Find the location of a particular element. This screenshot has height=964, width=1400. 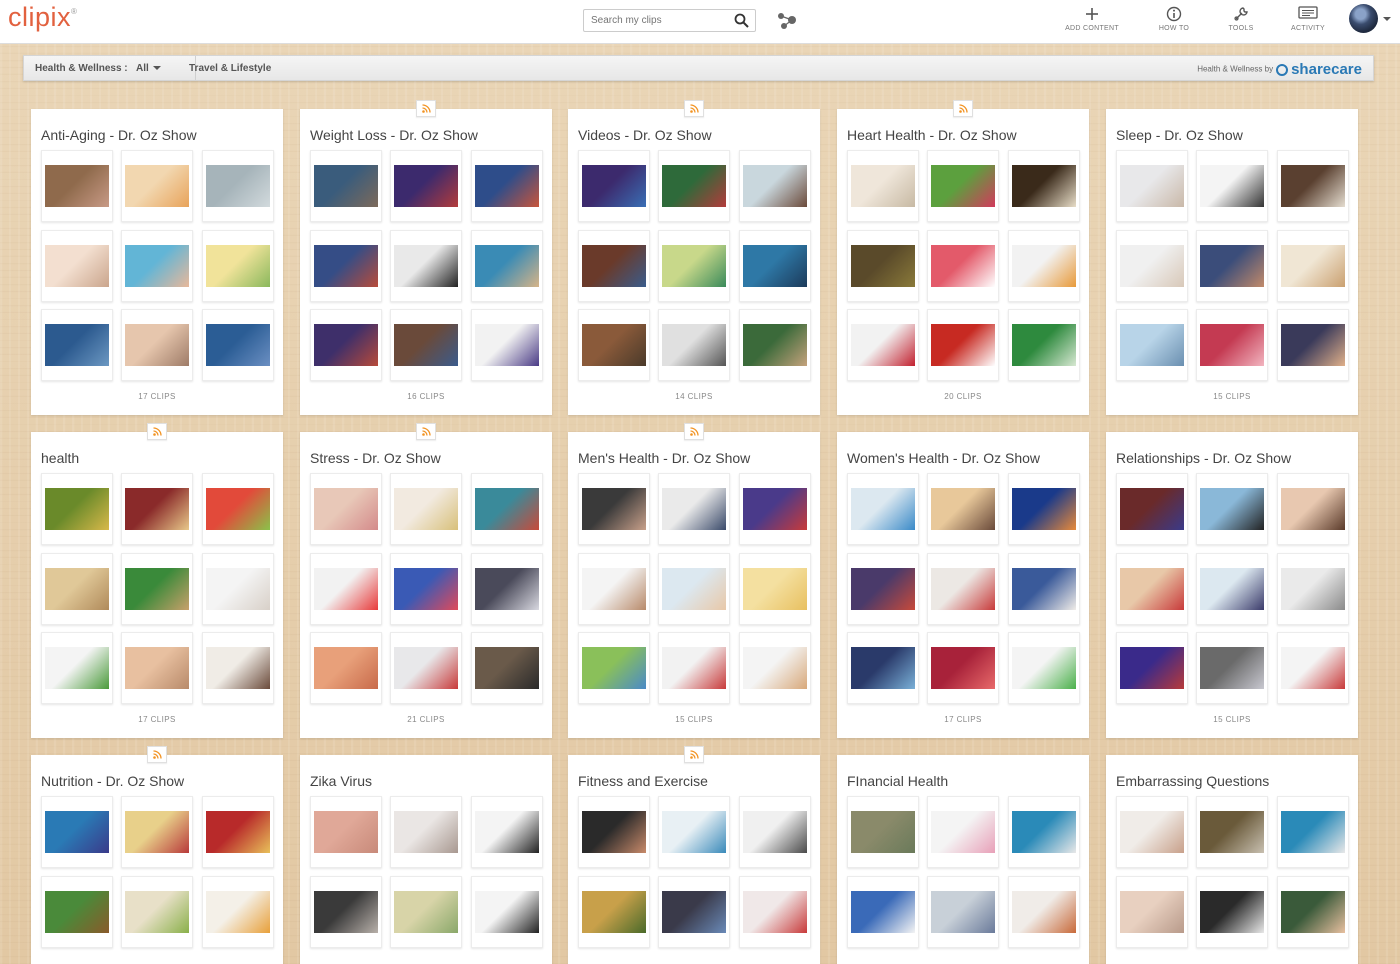

category-filter-dropdown: All is located at coordinates (148, 68).